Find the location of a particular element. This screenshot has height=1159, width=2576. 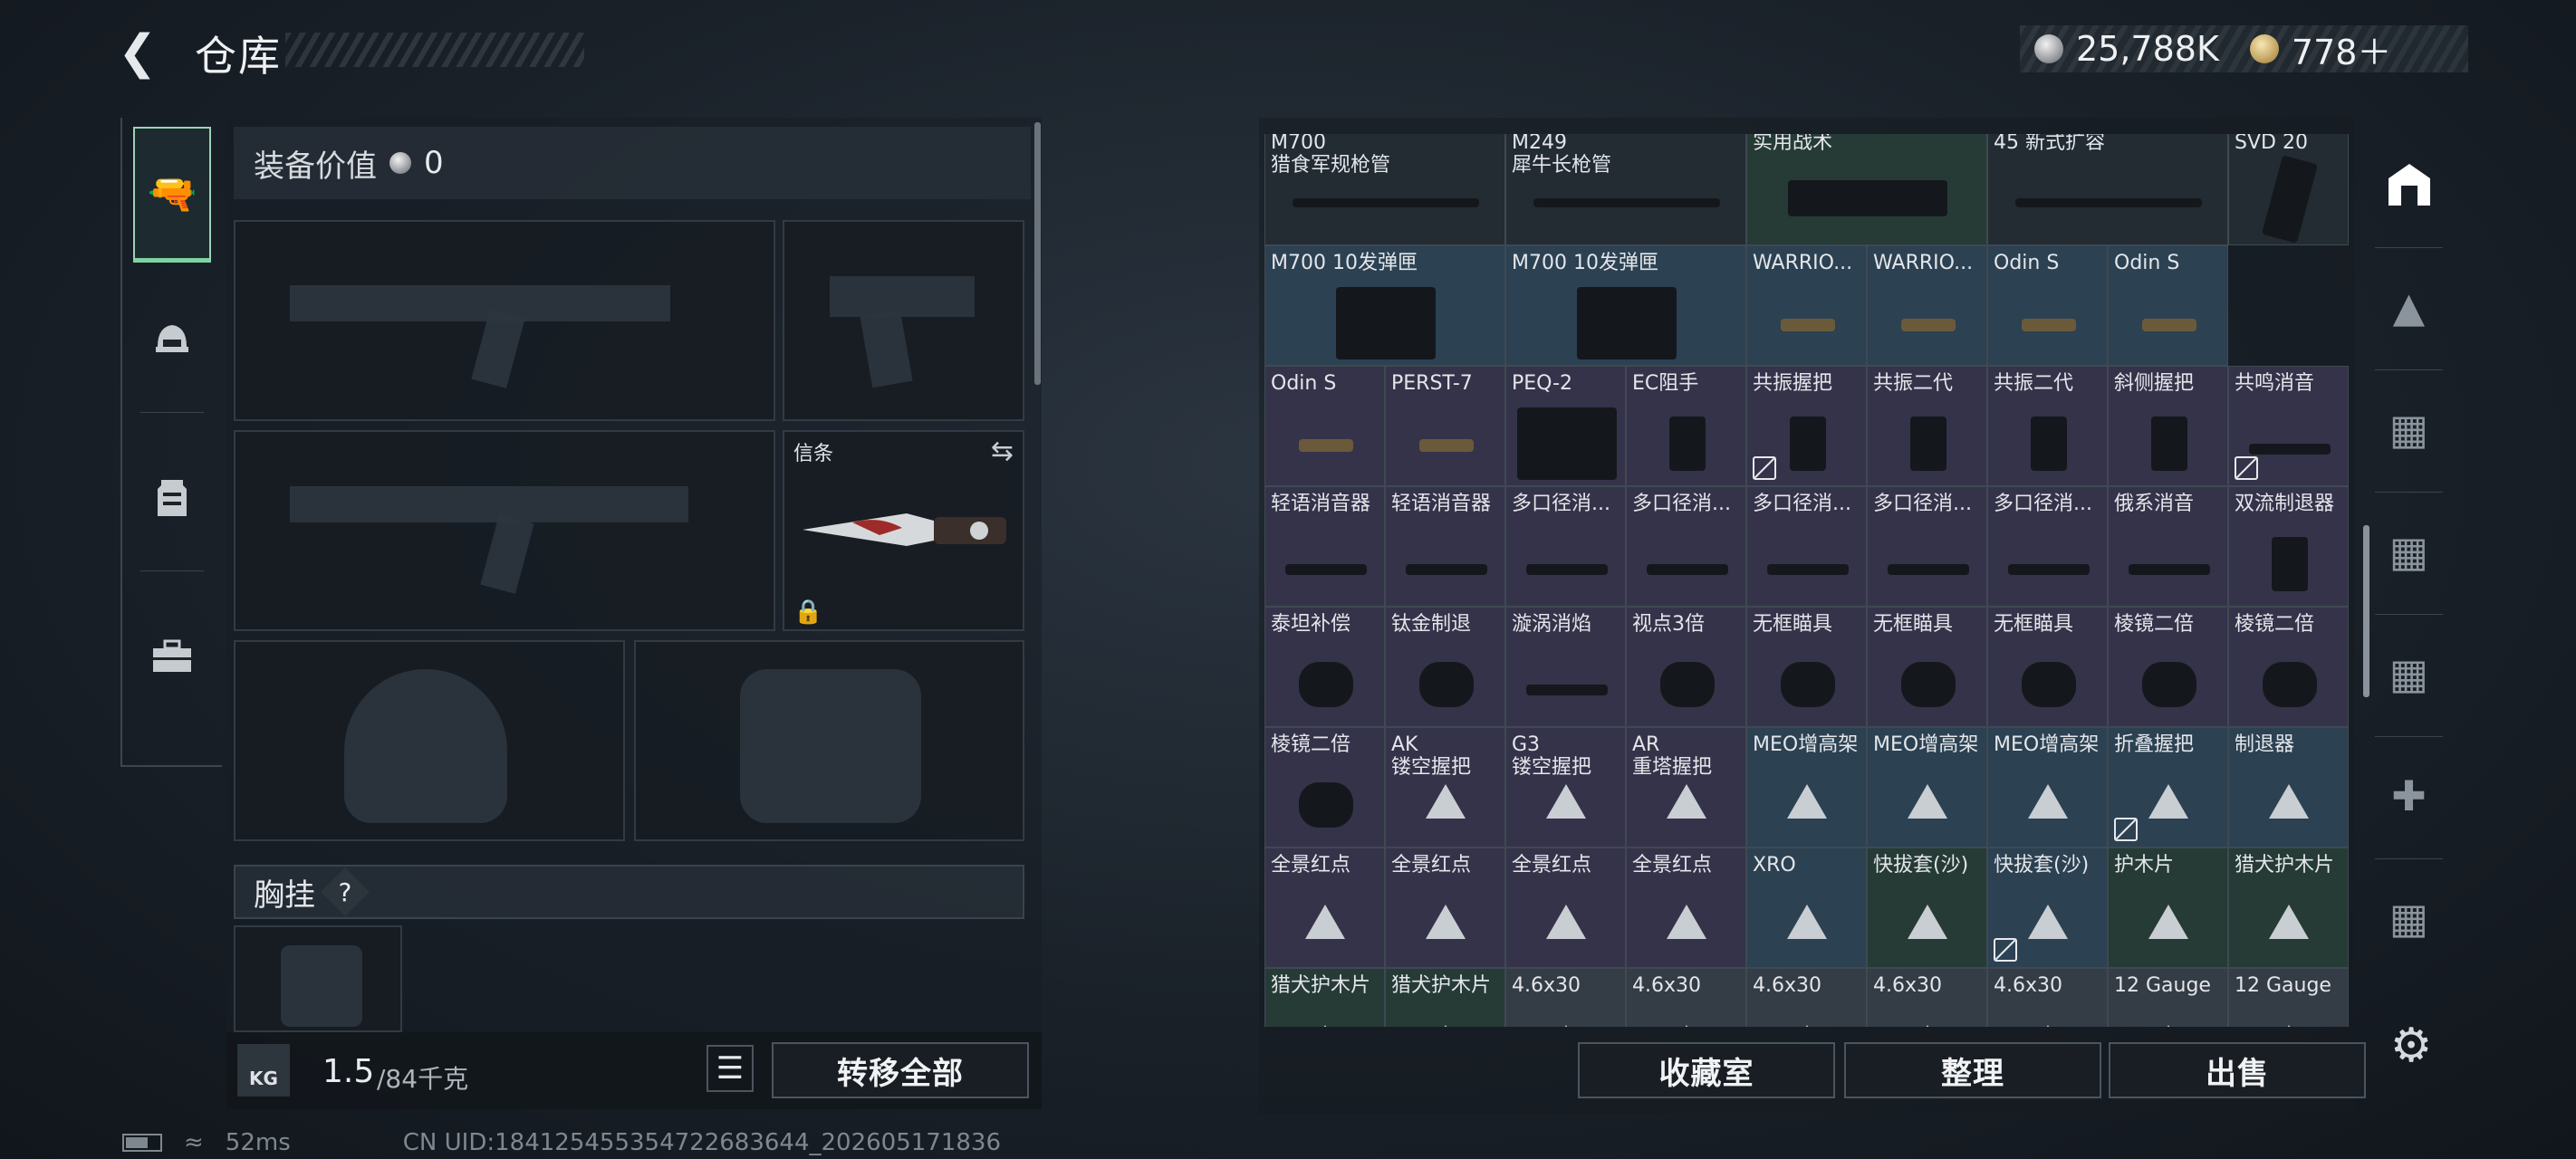

stash-item: 制退器 is located at coordinates (2288, 787).